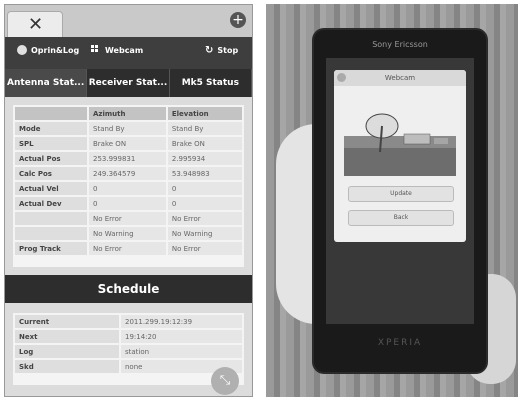  What do you see at coordinates (51, 248) in the screenshot?
I see `row-label: Prog Track` at bounding box center [51, 248].